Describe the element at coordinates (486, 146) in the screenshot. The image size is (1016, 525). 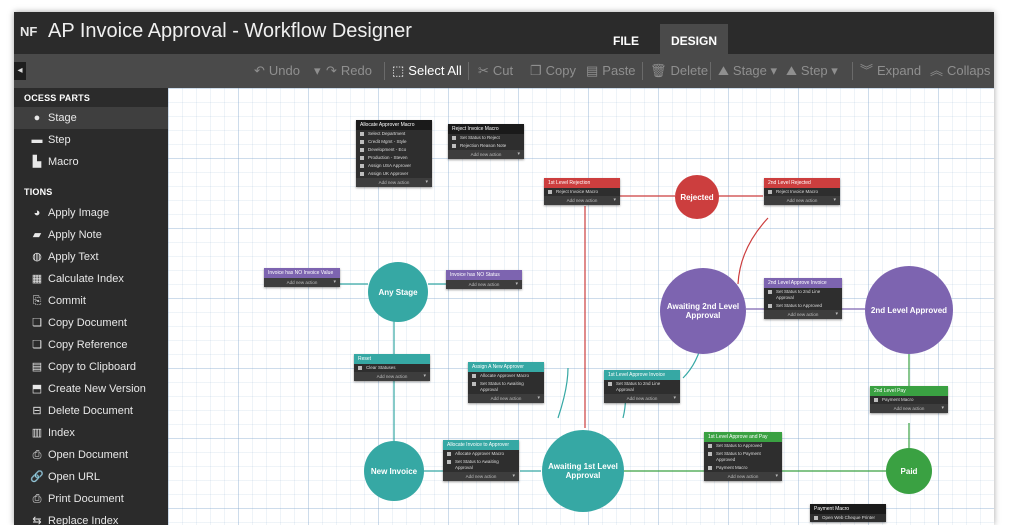
I see `action-row: Rejection Reason Note` at that location.